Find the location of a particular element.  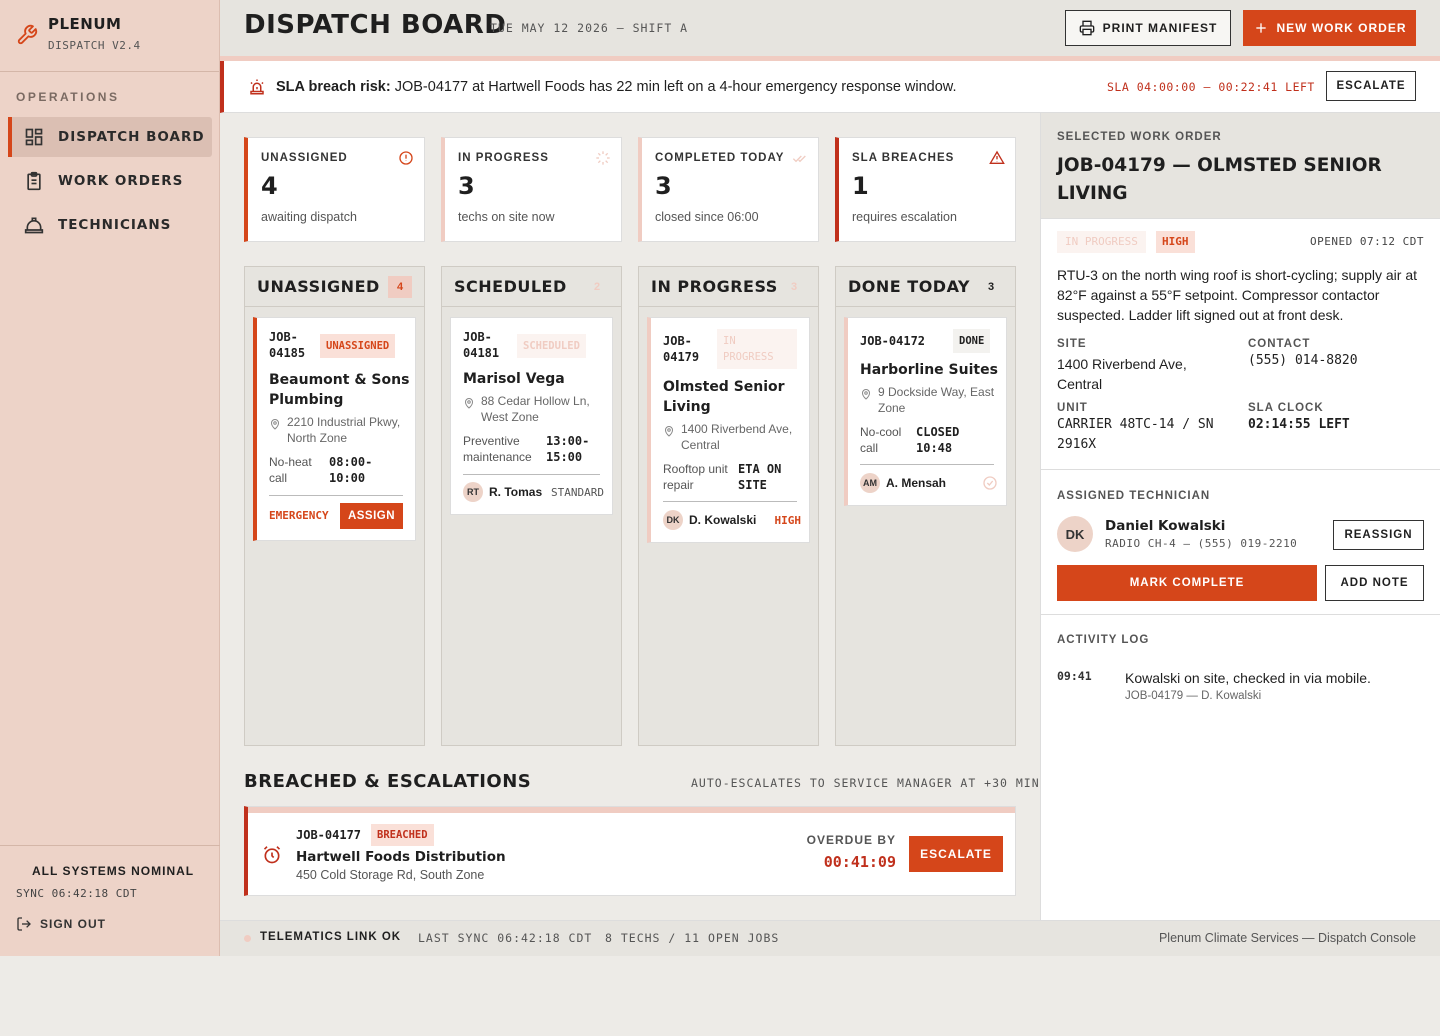

stat-in-progress: IN PROGRESS 3 techs on site now is located at coordinates (531, 189).